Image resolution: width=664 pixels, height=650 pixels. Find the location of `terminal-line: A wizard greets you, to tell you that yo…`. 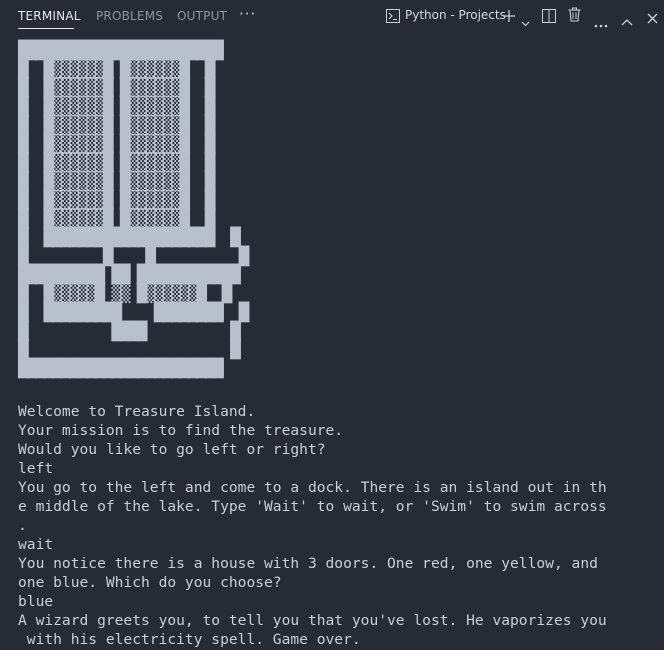

terminal-line: A wizard greets you, to tell you that yo… is located at coordinates (312, 620).